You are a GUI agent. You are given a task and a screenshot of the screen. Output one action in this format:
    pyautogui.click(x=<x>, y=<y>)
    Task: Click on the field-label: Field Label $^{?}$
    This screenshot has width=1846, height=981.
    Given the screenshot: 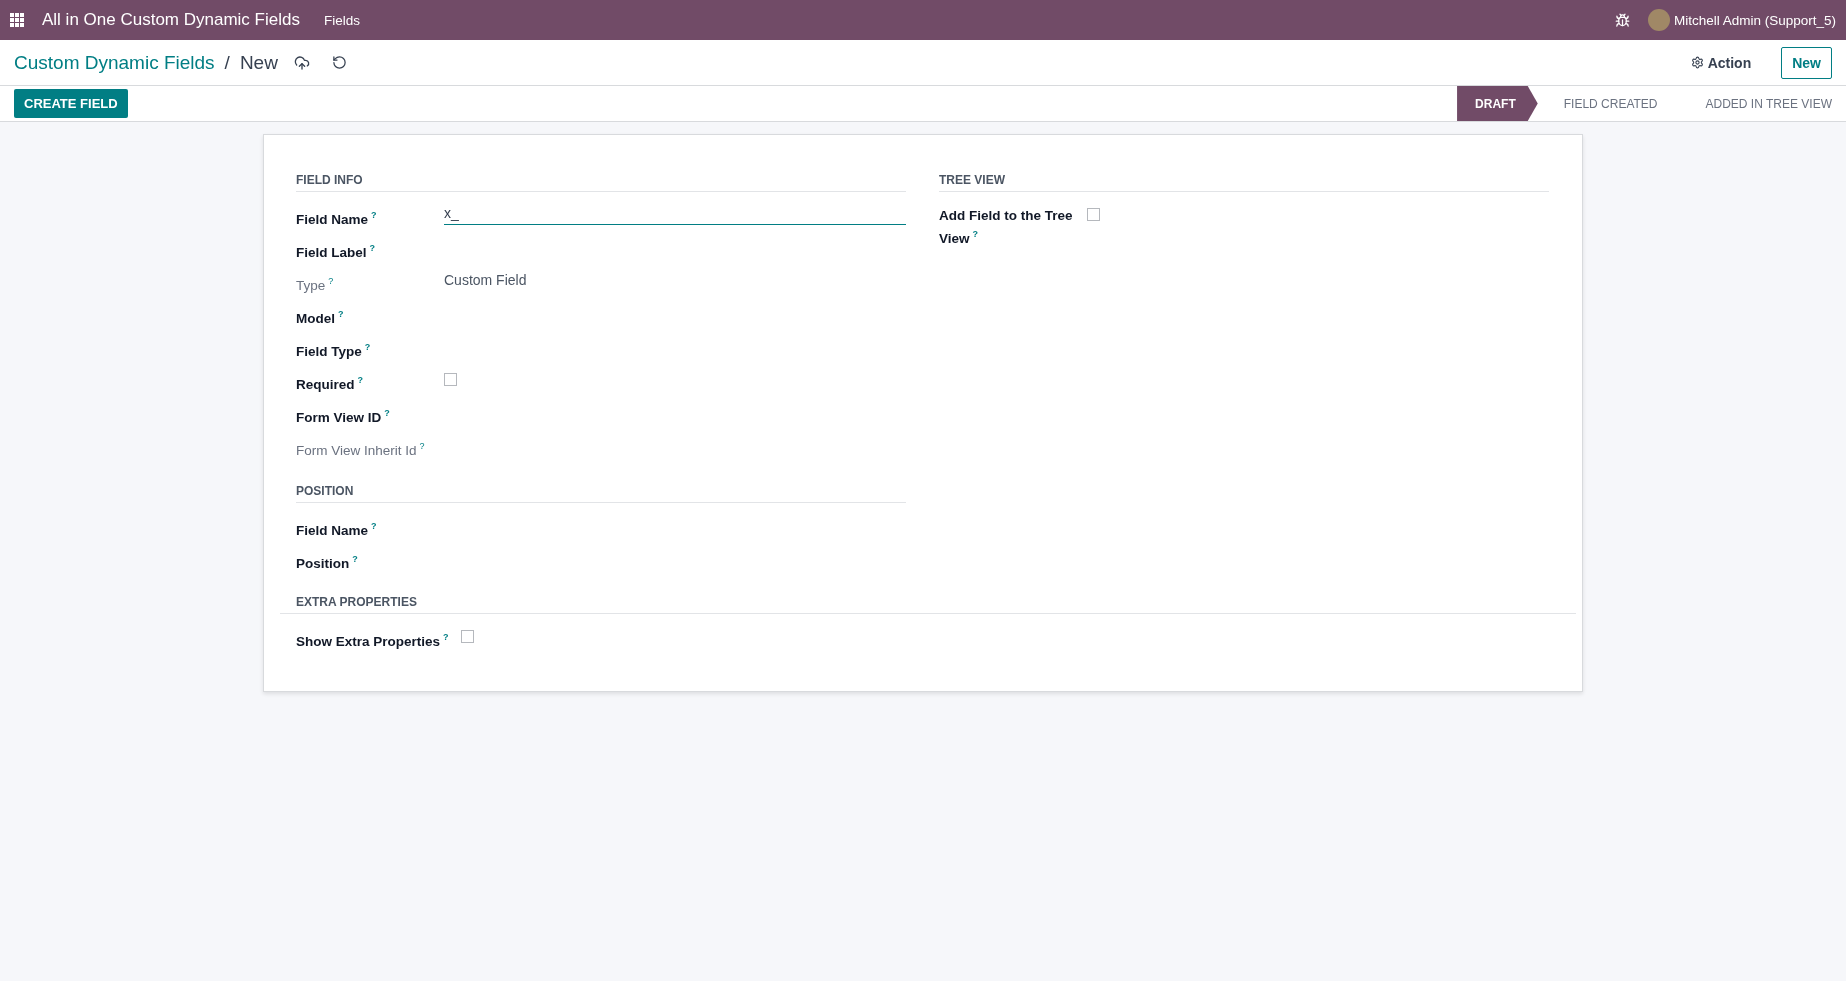 What is the action you would take?
    pyautogui.click(x=336, y=252)
    